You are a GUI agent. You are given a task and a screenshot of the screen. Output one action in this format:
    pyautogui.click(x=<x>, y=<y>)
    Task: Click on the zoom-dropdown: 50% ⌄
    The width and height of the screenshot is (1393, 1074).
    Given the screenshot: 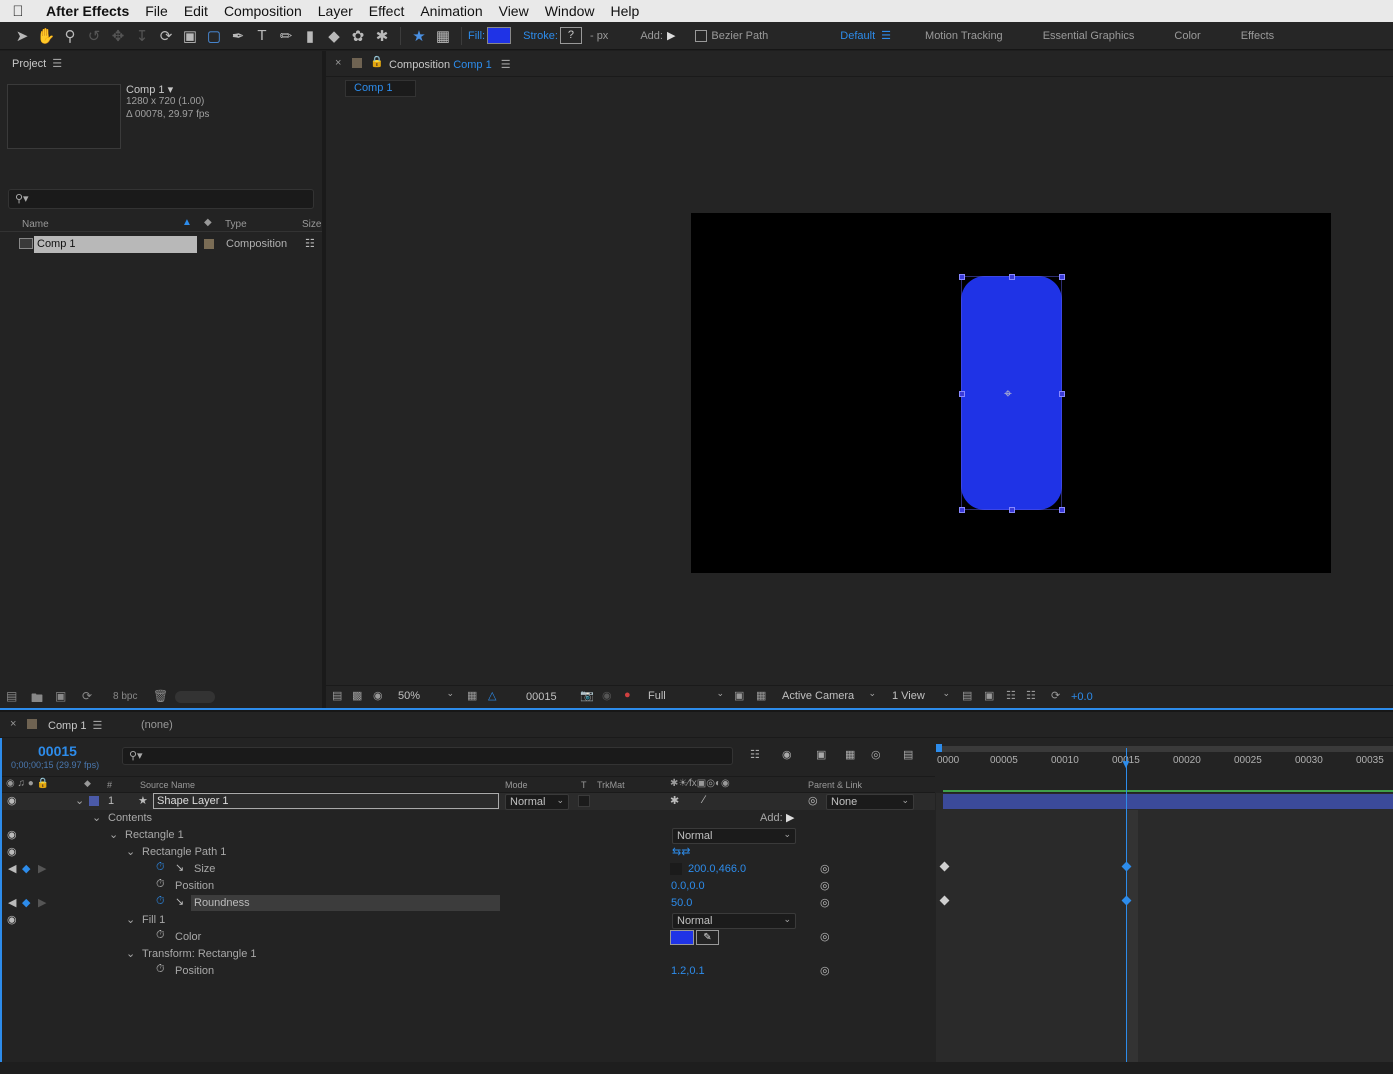 What is the action you would take?
    pyautogui.click(x=426, y=696)
    